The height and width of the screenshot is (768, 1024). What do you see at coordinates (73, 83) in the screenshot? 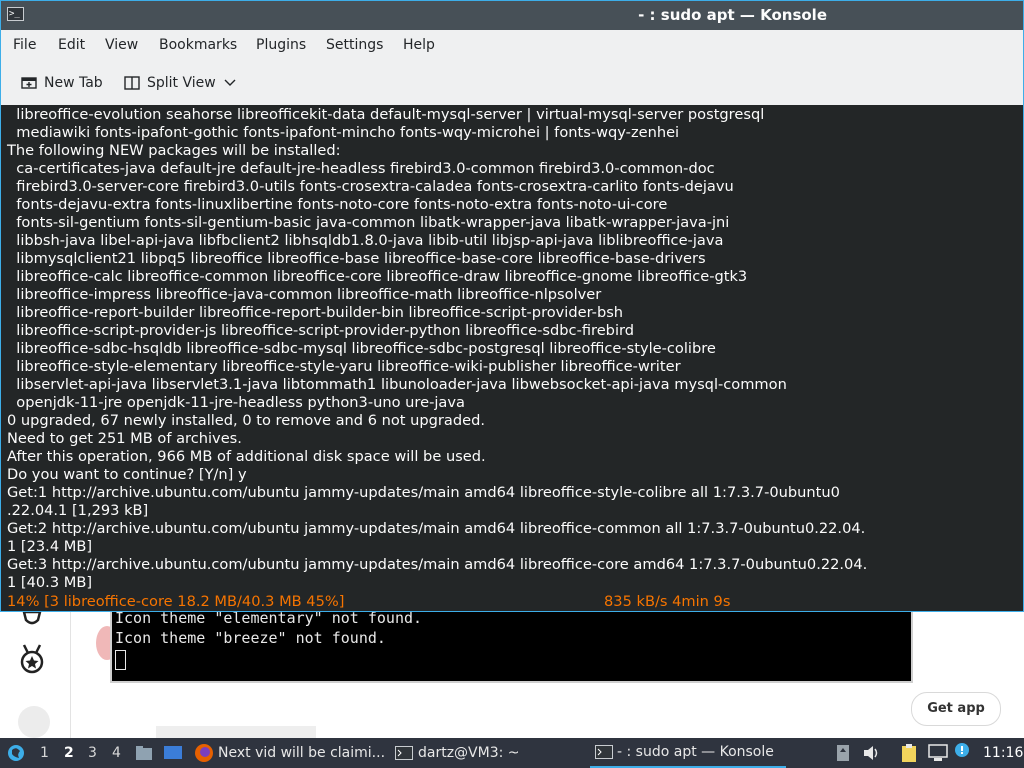
I see `new-tab-label: New Tab` at bounding box center [73, 83].